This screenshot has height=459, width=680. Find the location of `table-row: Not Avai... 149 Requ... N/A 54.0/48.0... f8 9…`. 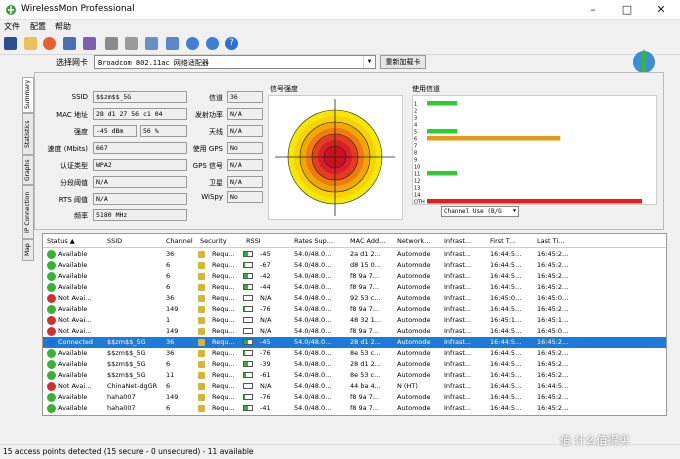

table-row: Not Avai... 149 Requ... N/A 54.0/48.0... f8 9… is located at coordinates (354, 331).